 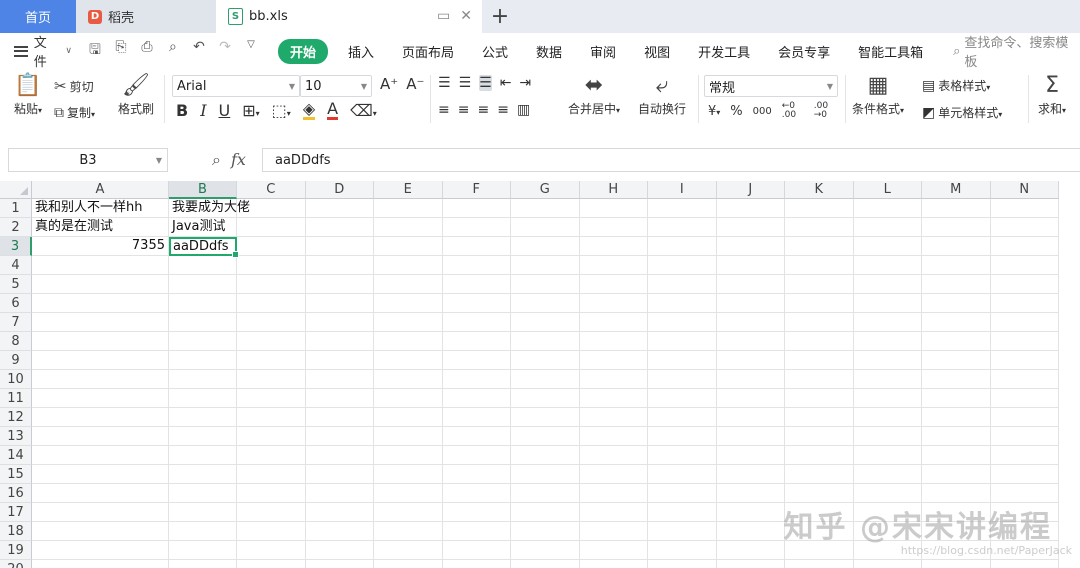 What do you see at coordinates (74, 86) in the screenshot?
I see `cut-button: ✂ 剪切` at bounding box center [74, 86].